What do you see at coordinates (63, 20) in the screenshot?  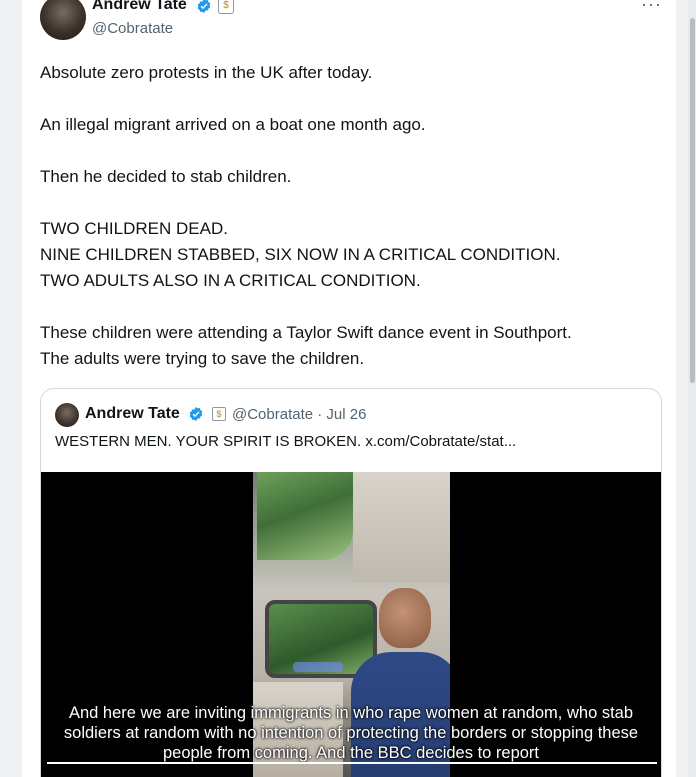 I see `author-avatar` at bounding box center [63, 20].